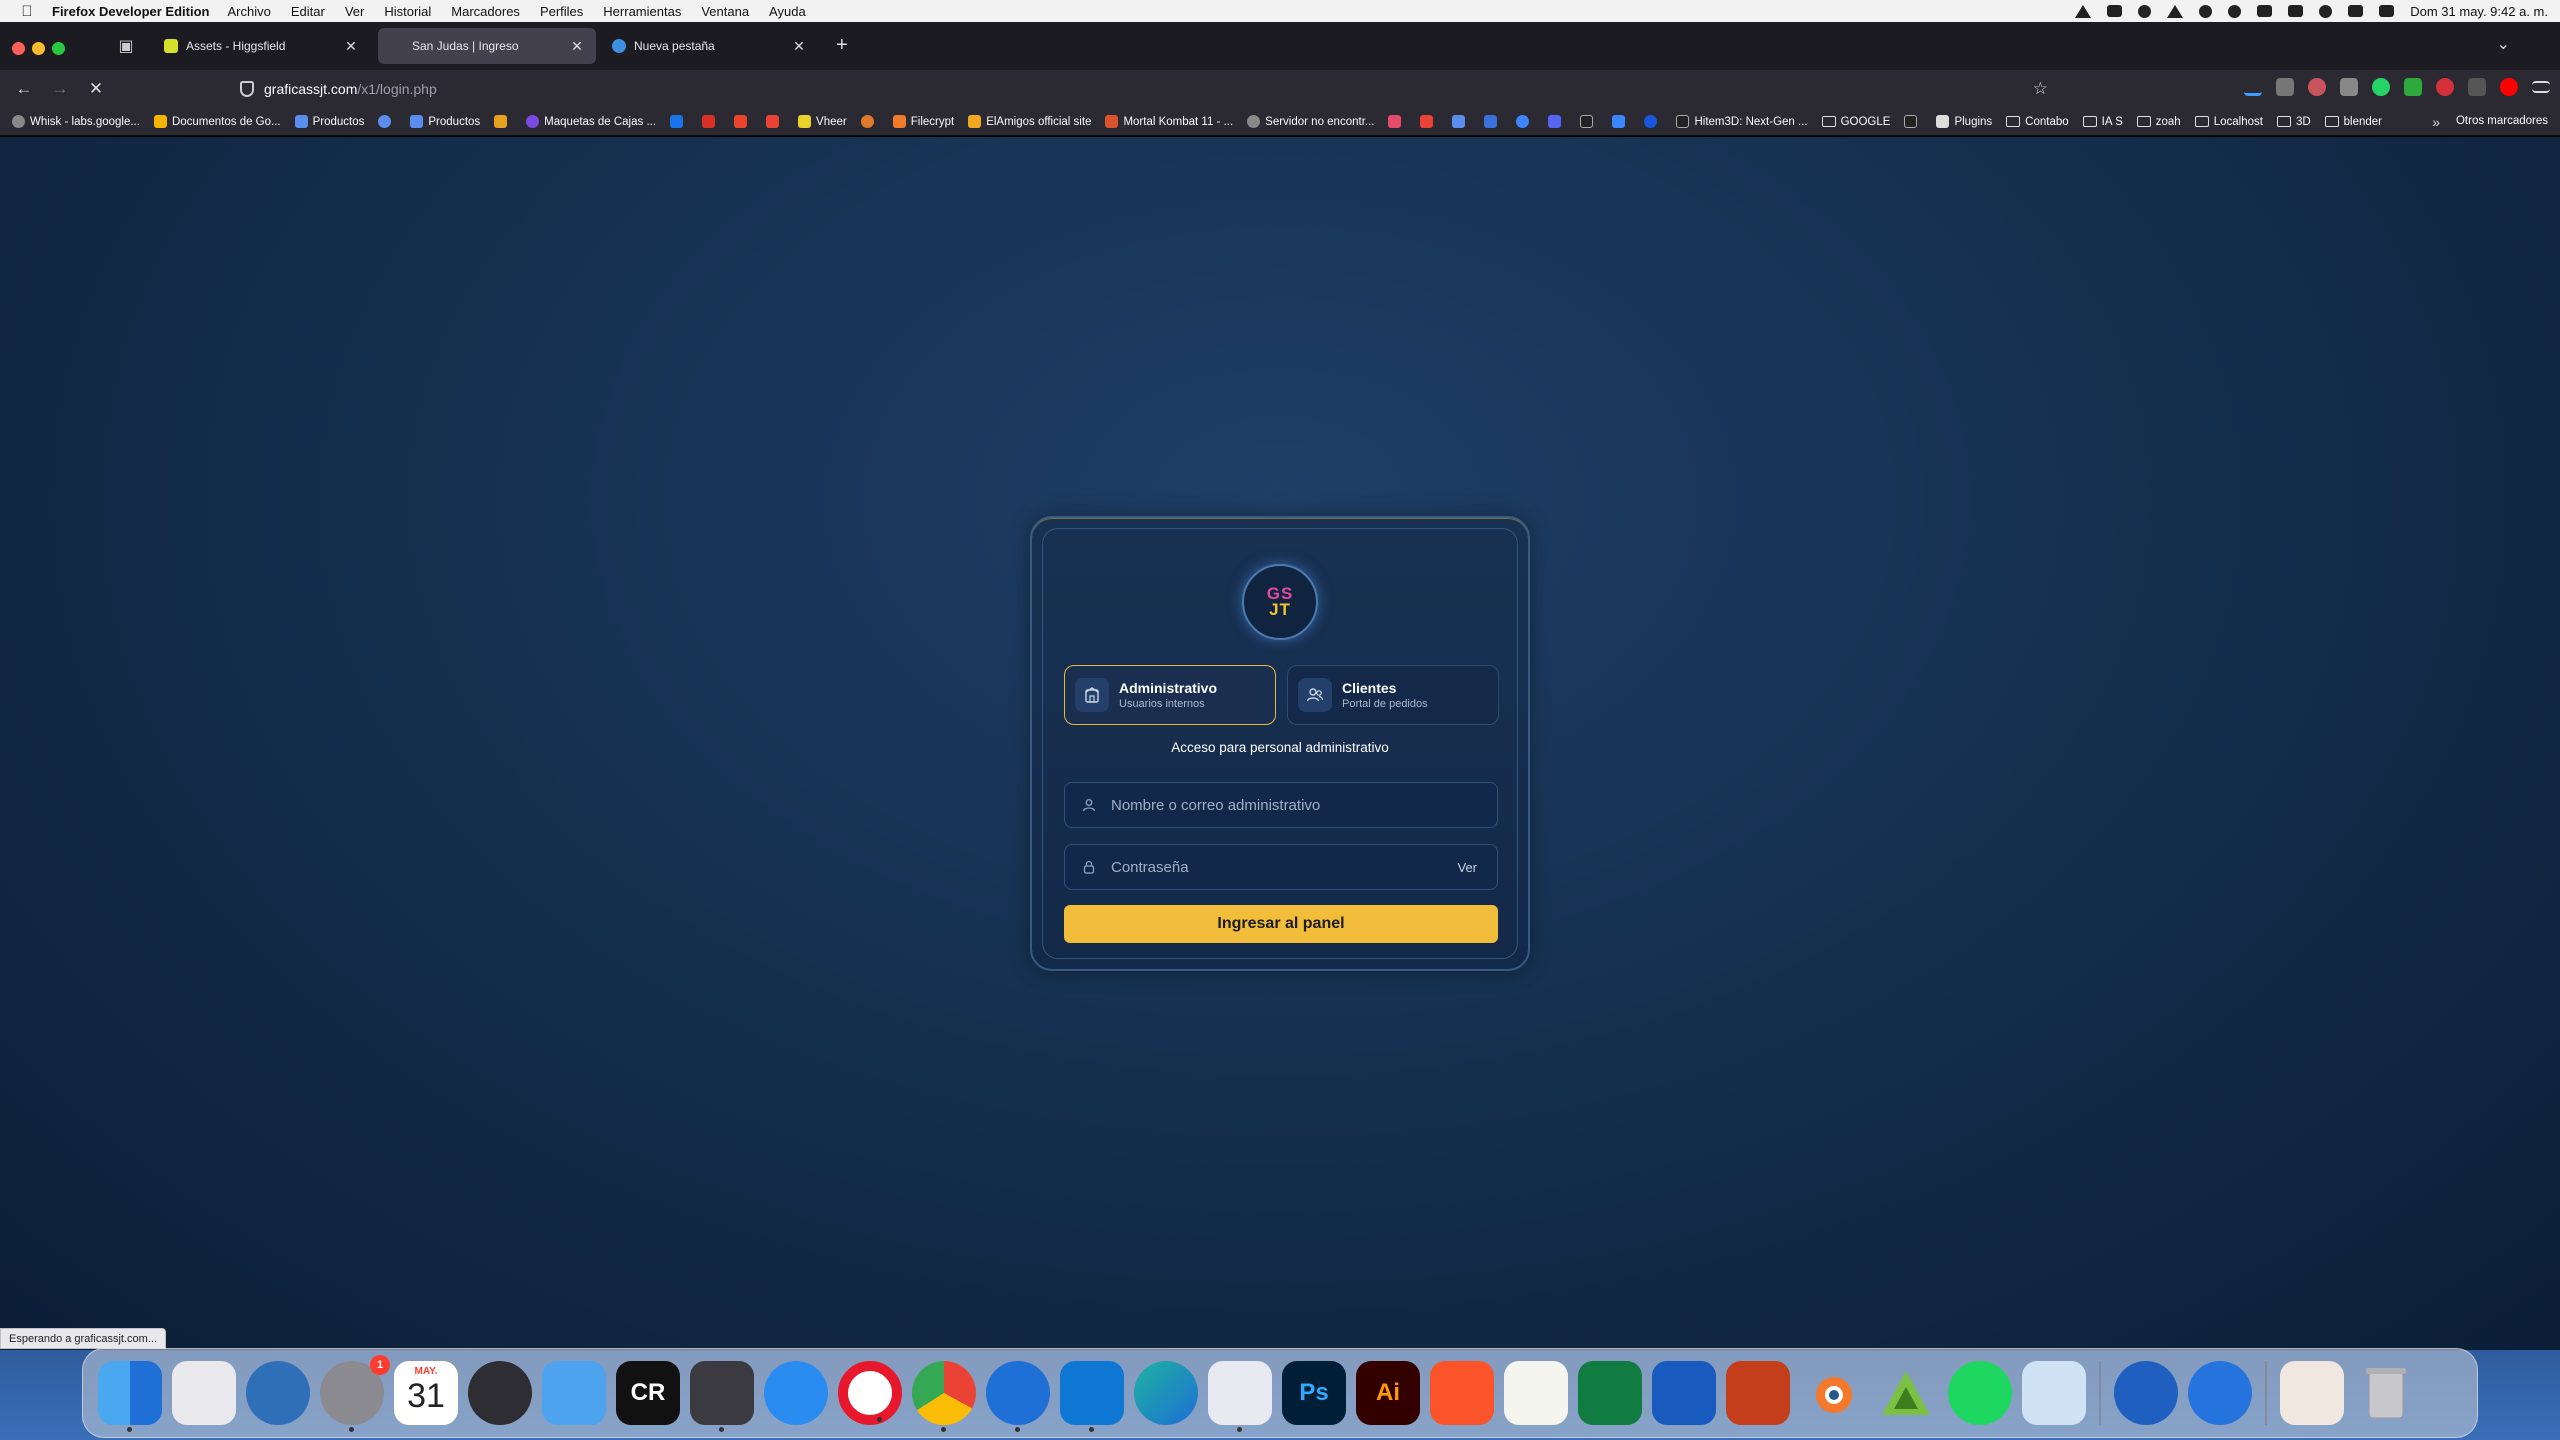  I want to click on menubar-clock: Dom 31 may. 9:42 a. m., so click(2479, 11).